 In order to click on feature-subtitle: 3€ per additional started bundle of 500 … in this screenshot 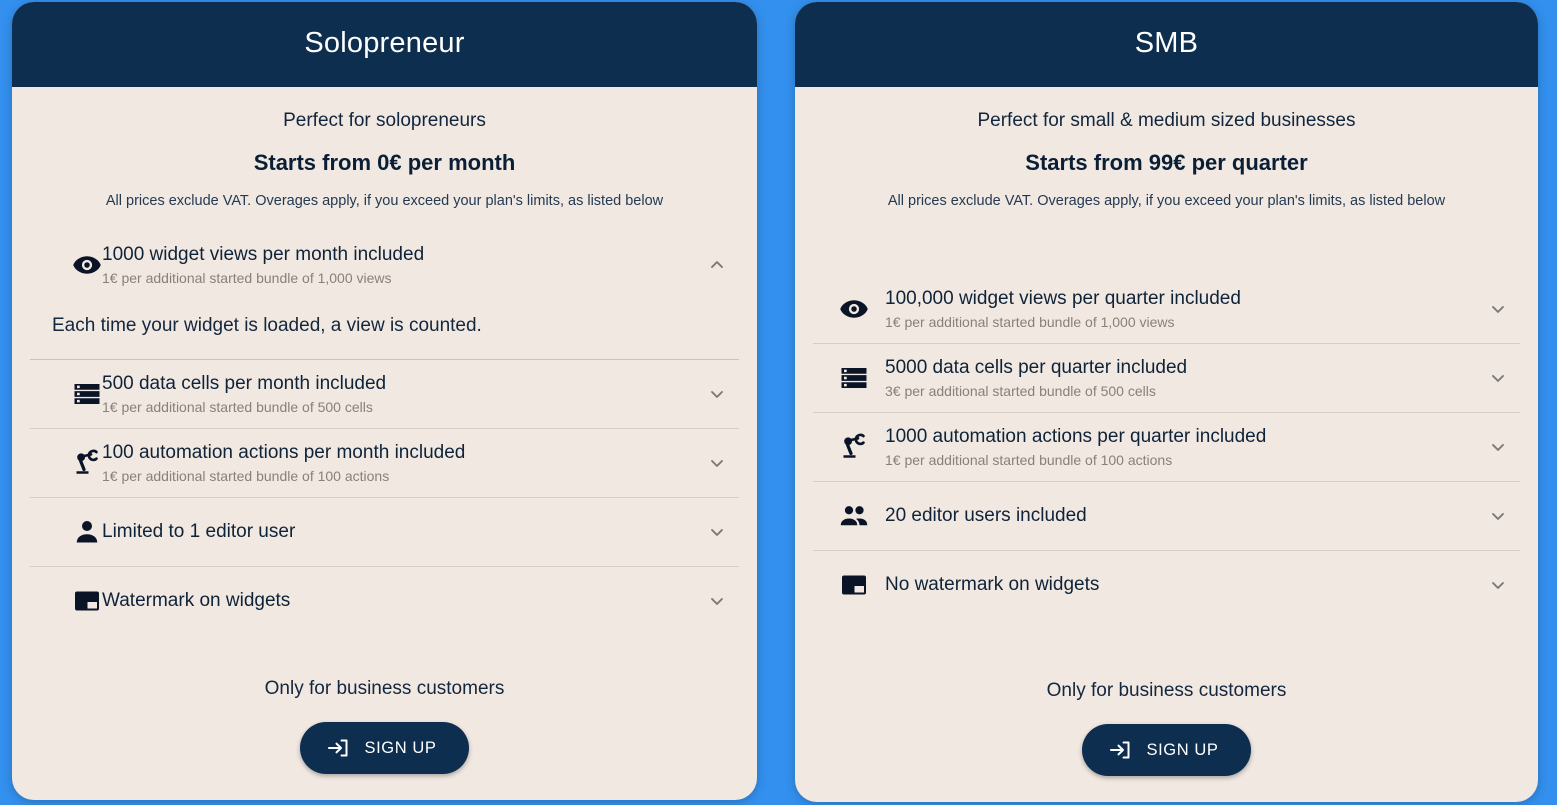, I will do `click(1020, 390)`.